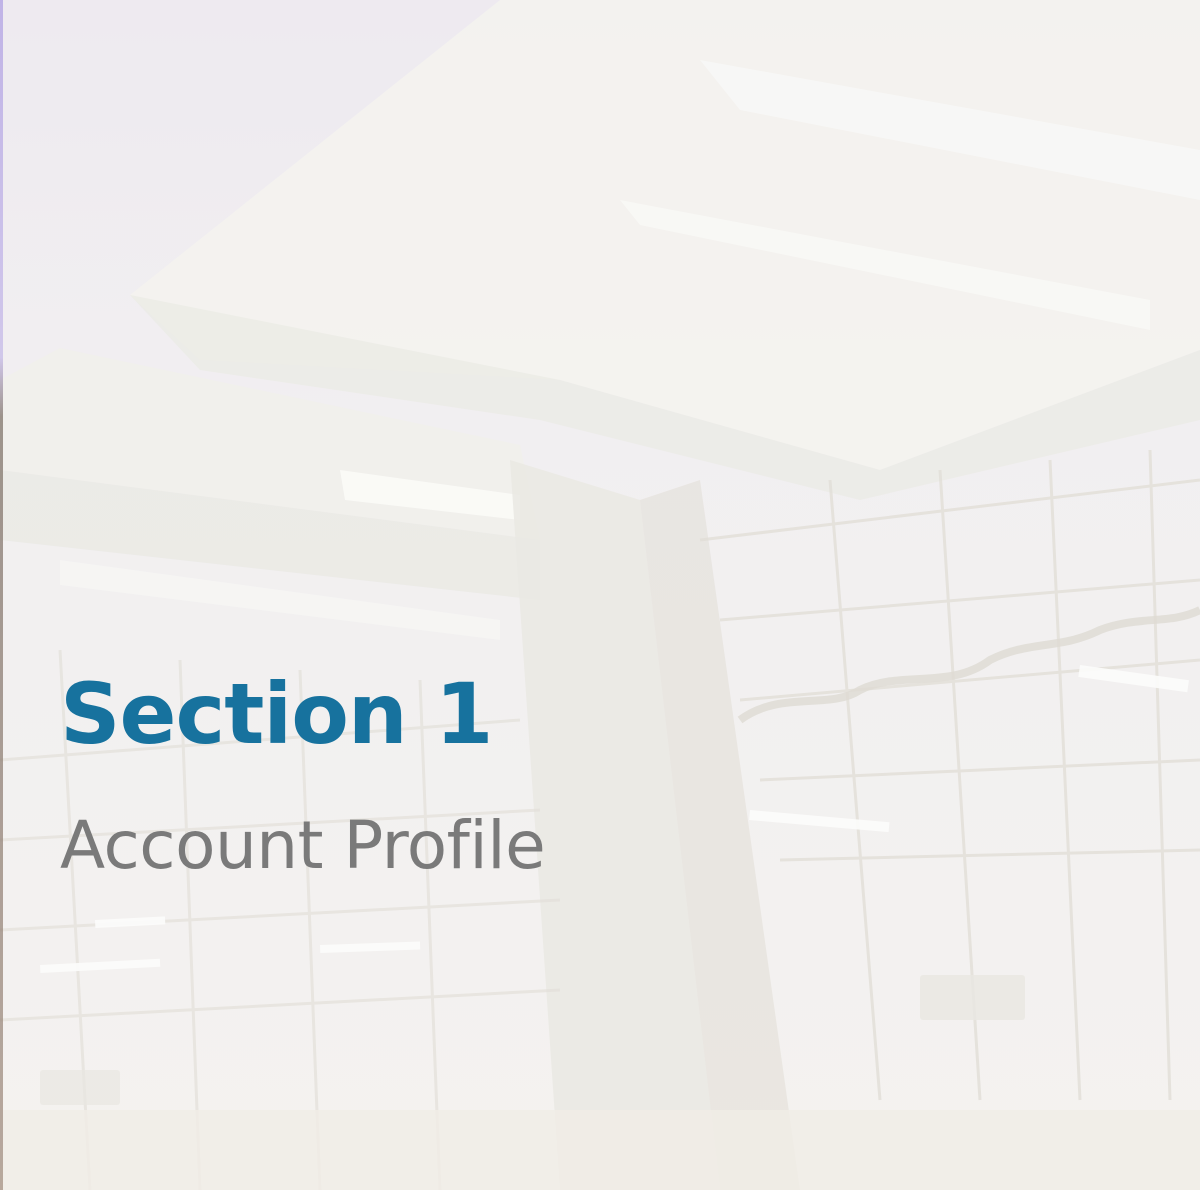 Image resolution: width=1200 pixels, height=1190 pixels. I want to click on section-title: Section 1, so click(276, 714).